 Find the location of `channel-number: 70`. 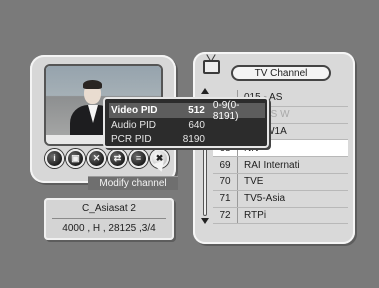

channel-number: 70 is located at coordinates (225, 182).